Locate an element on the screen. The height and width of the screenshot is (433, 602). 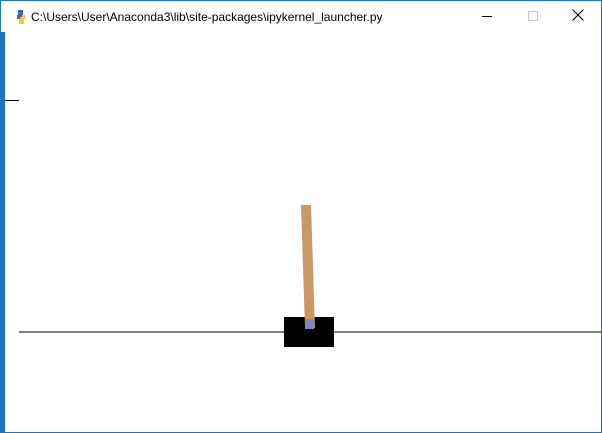
pole is located at coordinates (308, 266).